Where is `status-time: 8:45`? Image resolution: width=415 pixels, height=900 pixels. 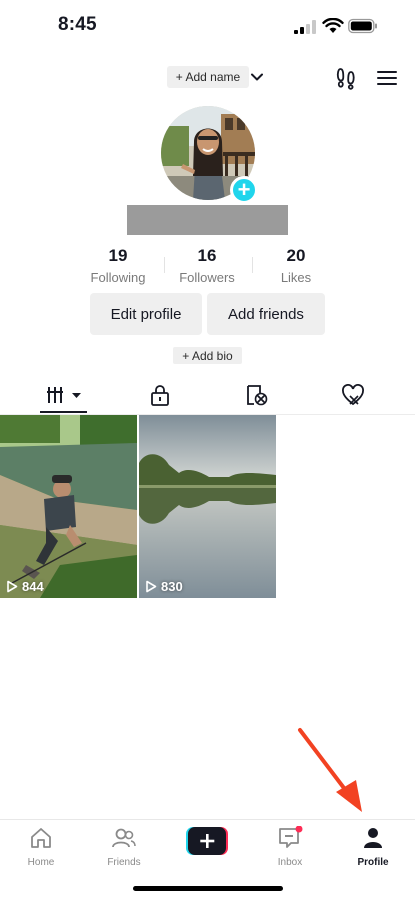 status-time: 8:45 is located at coordinates (77, 24).